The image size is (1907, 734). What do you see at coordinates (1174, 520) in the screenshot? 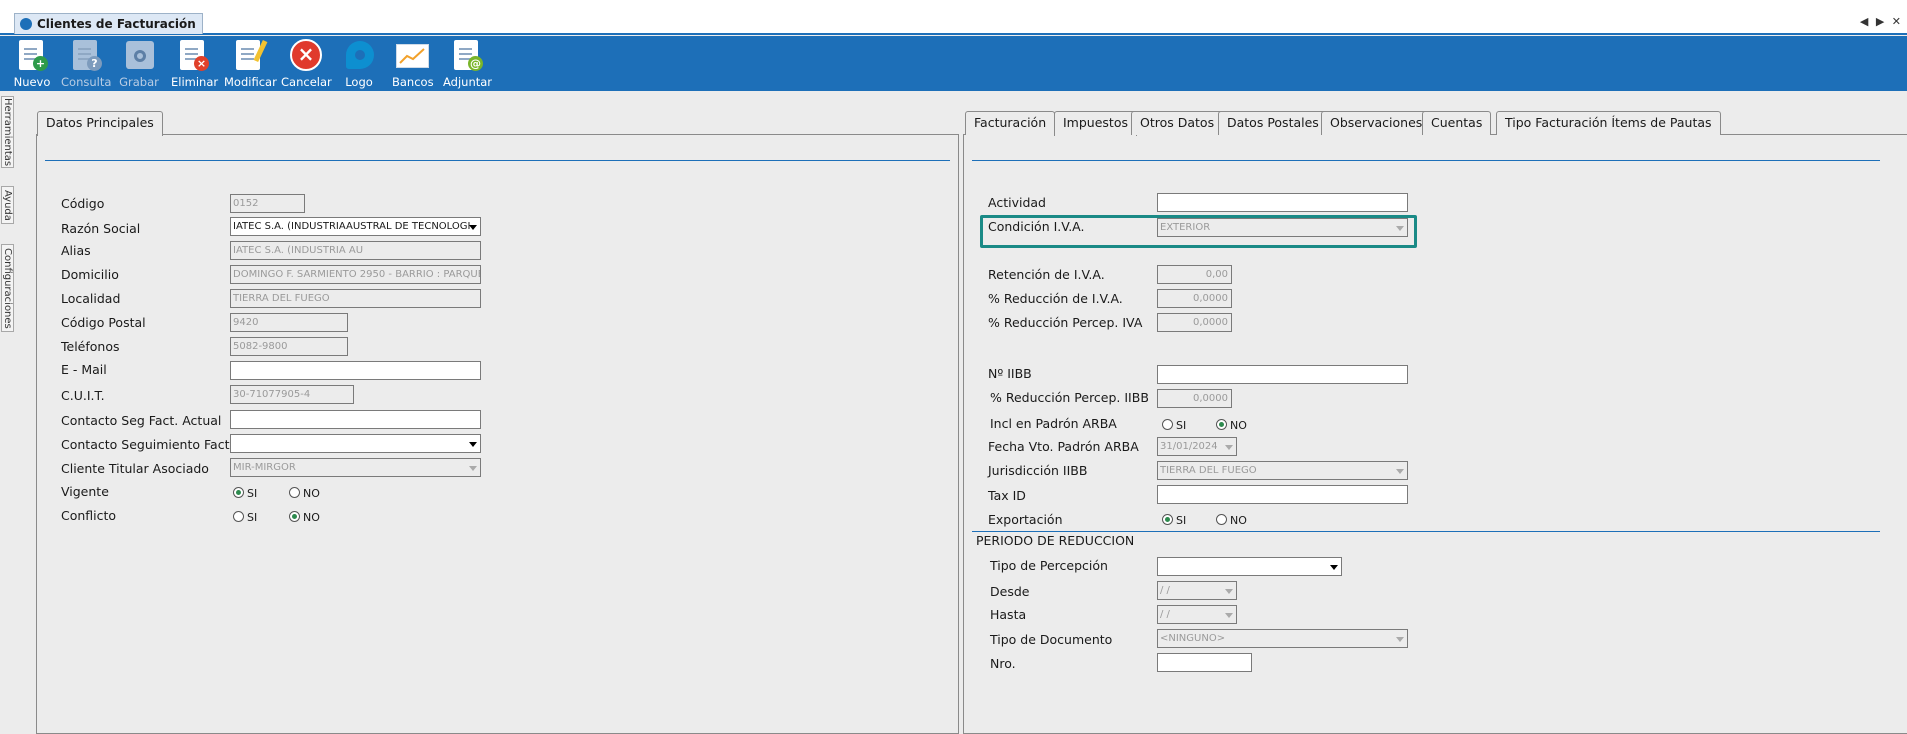
I see `exportacion-si-radio: SI` at bounding box center [1174, 520].